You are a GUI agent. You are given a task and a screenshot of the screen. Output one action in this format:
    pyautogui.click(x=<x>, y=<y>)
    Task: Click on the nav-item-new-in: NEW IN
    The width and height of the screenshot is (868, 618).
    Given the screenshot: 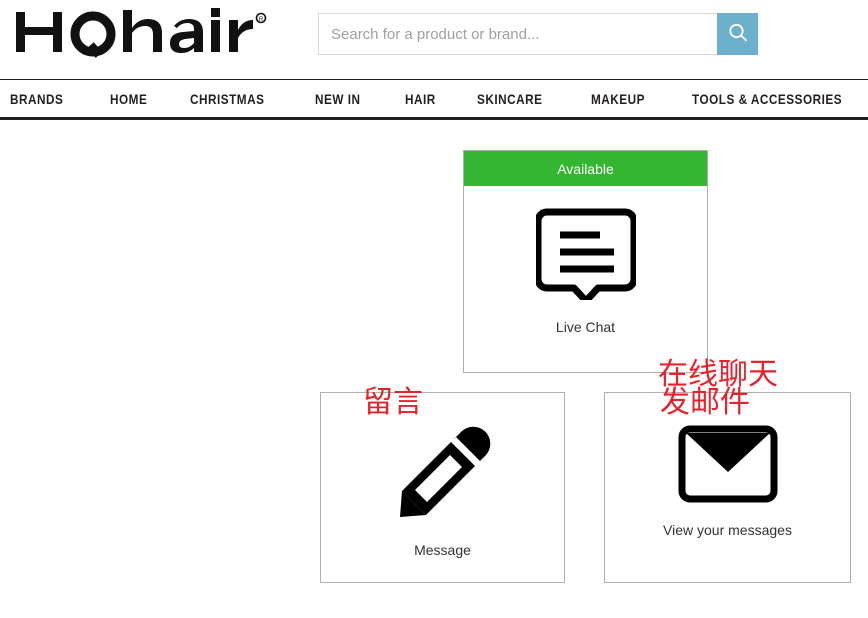 What is the action you would take?
    pyautogui.click(x=337, y=99)
    